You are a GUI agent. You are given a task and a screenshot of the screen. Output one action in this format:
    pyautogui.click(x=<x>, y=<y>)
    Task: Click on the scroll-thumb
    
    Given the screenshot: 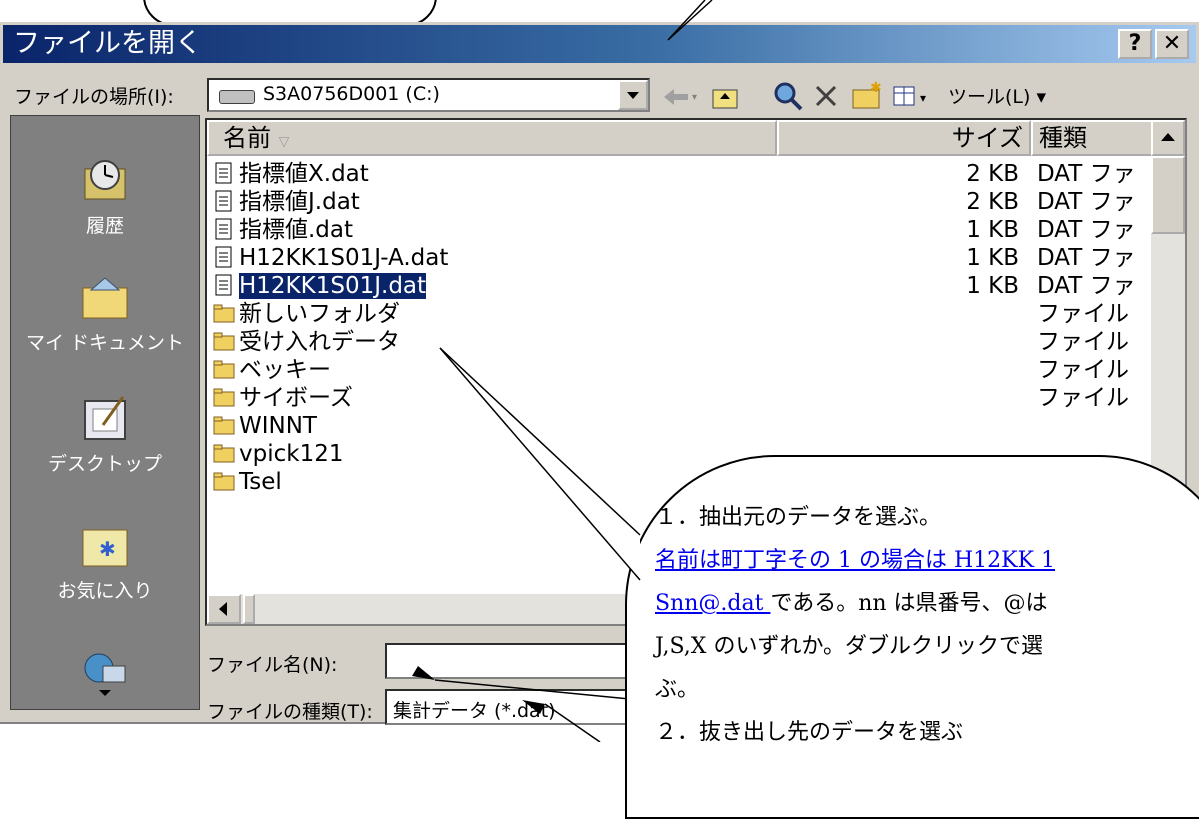 What is the action you would take?
    pyautogui.click(x=1168, y=195)
    